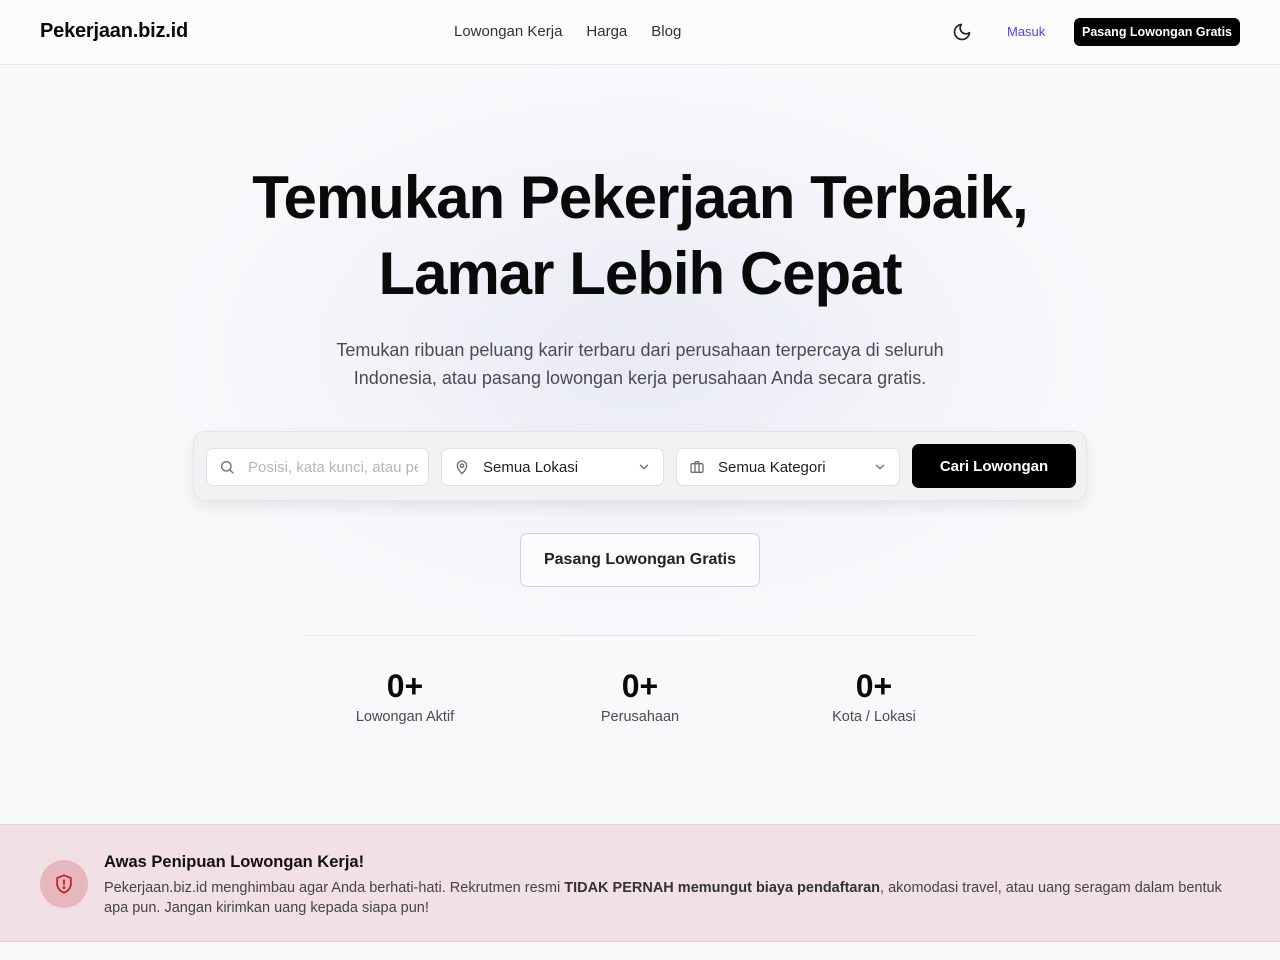  I want to click on search-jobs-button: Cari Lowongan, so click(994, 466).